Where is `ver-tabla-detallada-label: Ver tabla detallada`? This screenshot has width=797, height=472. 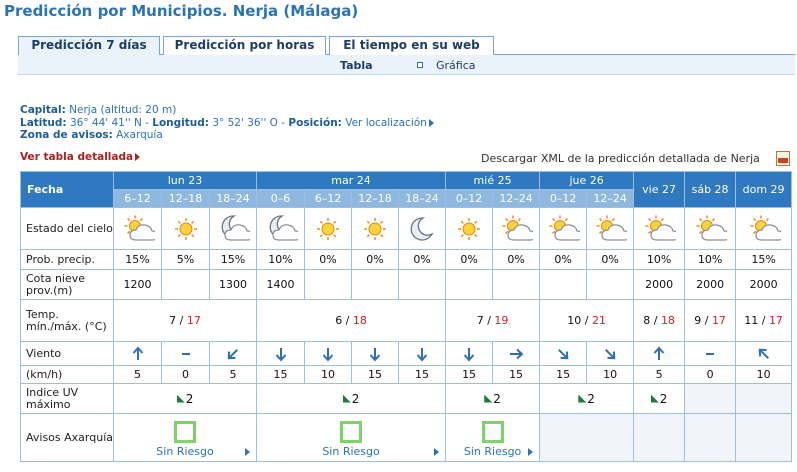 ver-tabla-detallada-label: Ver tabla detallada is located at coordinates (77, 157).